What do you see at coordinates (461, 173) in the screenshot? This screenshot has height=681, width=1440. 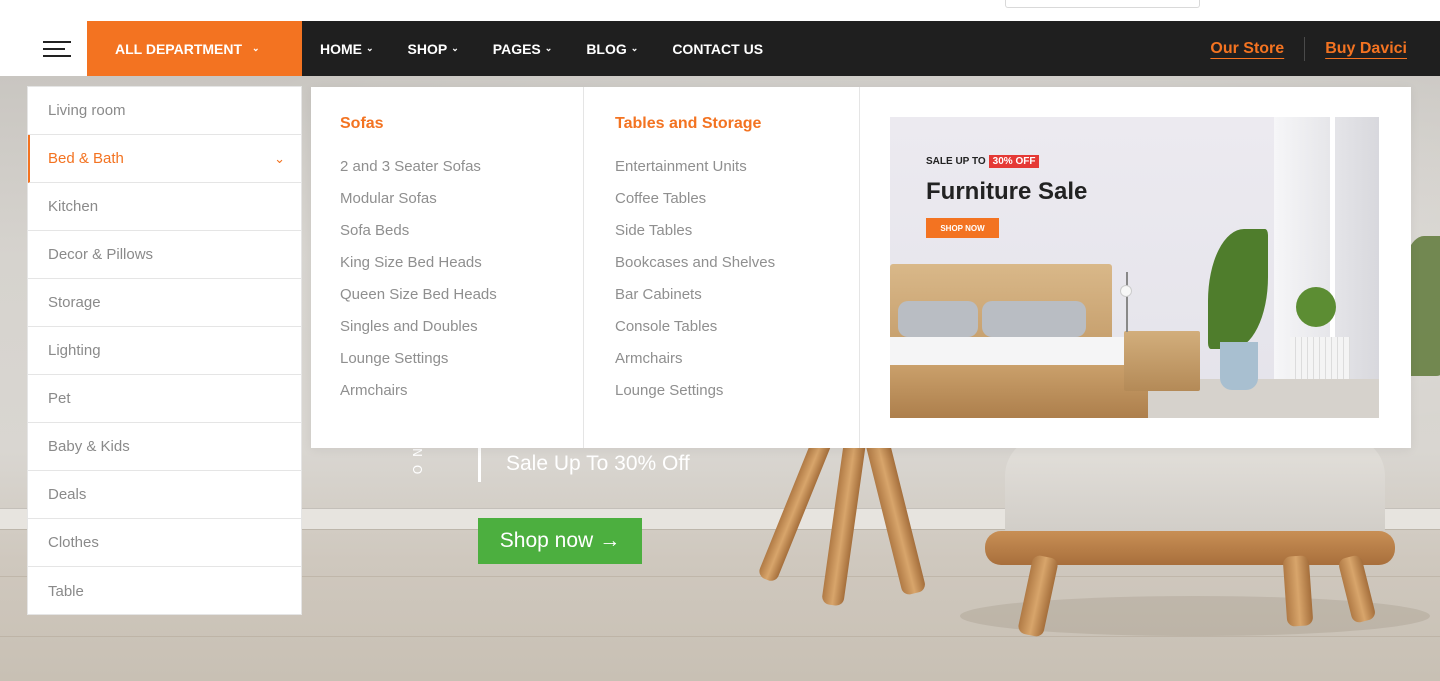 I see `mega-link: 2 and 3 Seater Sofas` at bounding box center [461, 173].